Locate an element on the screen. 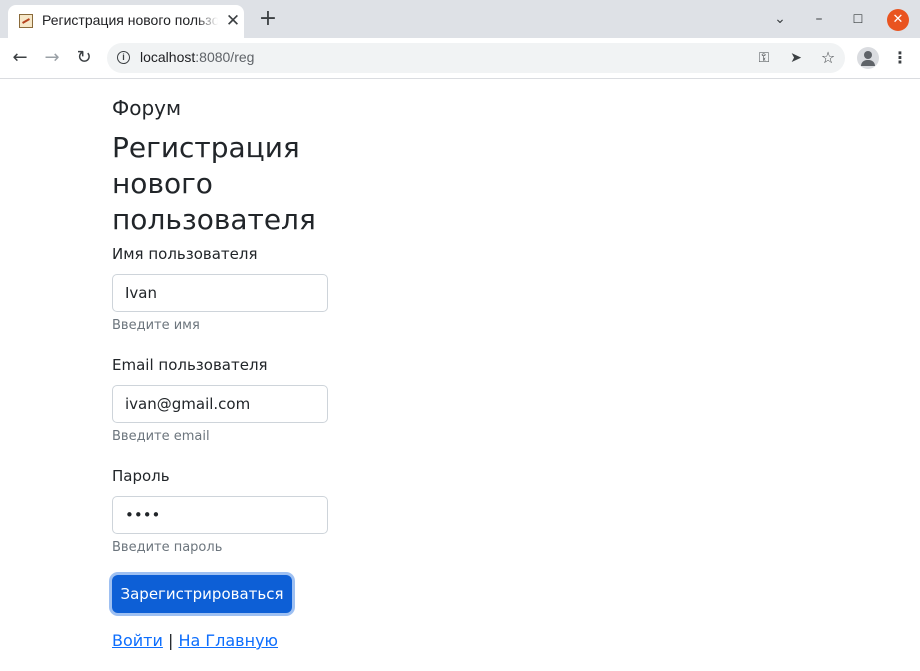  profile-icon is located at coordinates (868, 58).